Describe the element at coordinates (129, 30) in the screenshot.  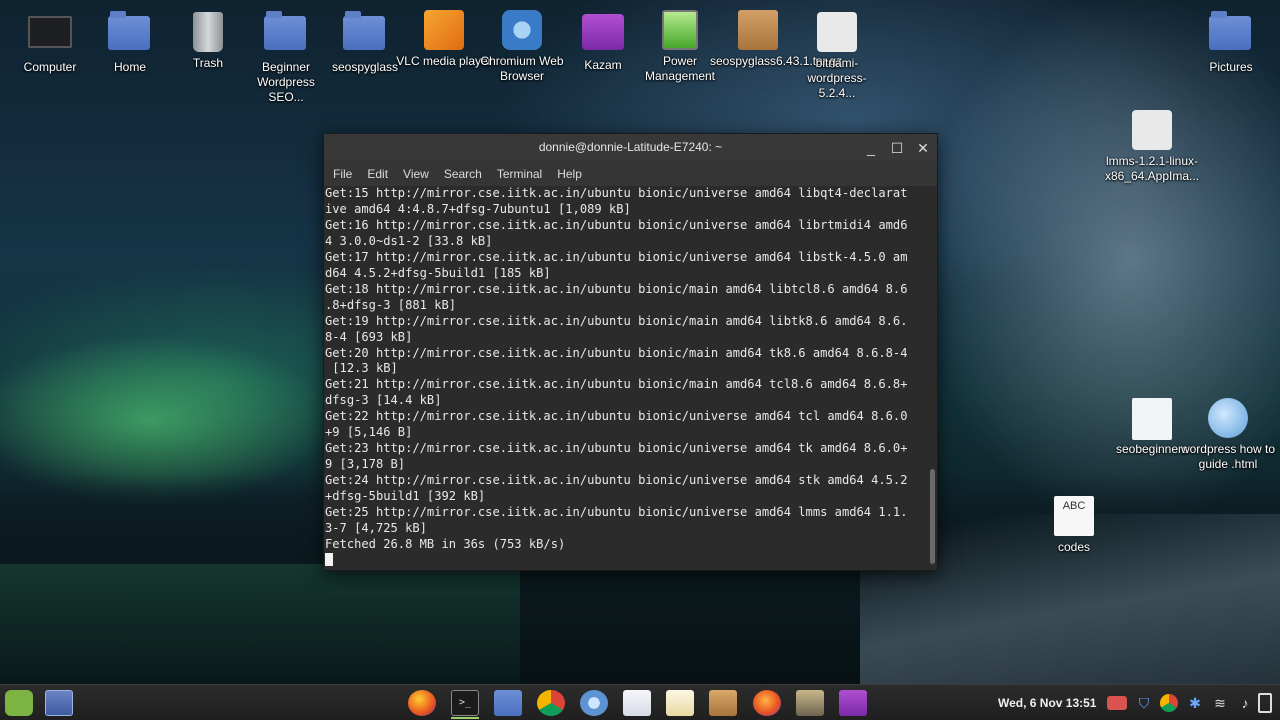
I see `home-folder-icon` at that location.